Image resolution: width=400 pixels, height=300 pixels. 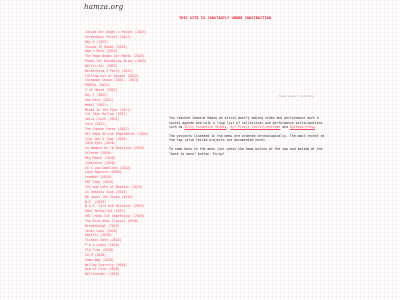 I want to click on menu-item-link: Jenin Laos (2018), so click(x=101, y=231).